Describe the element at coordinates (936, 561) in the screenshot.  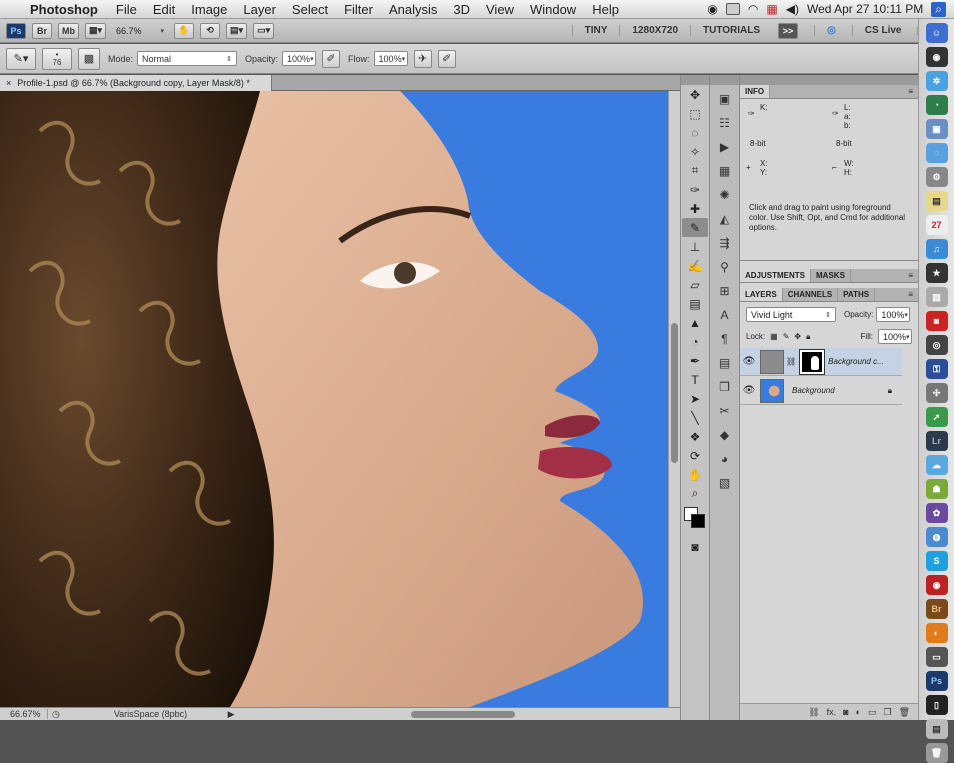
I see `skype-icon: S` at that location.